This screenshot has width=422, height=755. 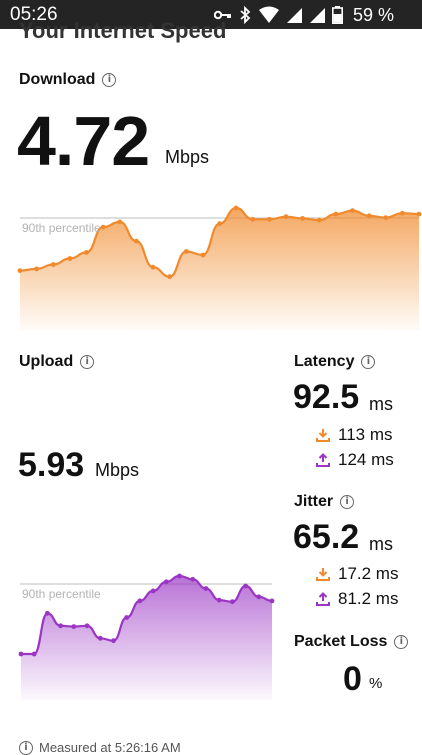 What do you see at coordinates (376, 683) in the screenshot?
I see `packet-loss-unit: %` at bounding box center [376, 683].